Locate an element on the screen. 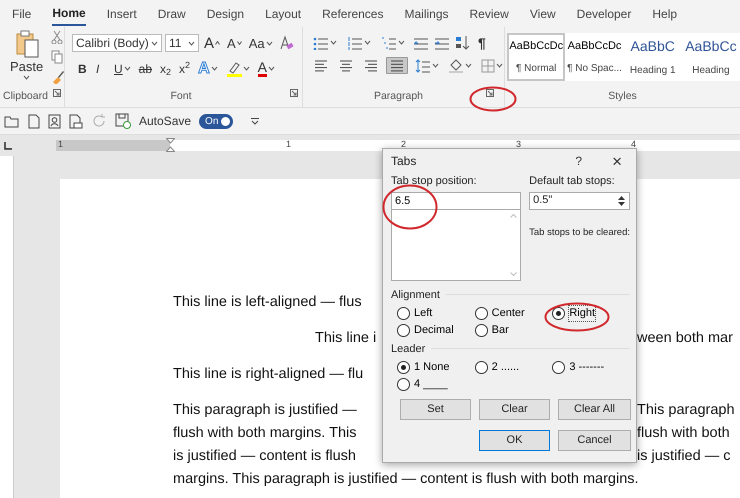 This screenshot has width=740, height=498. dialog-button: Set is located at coordinates (435, 409).